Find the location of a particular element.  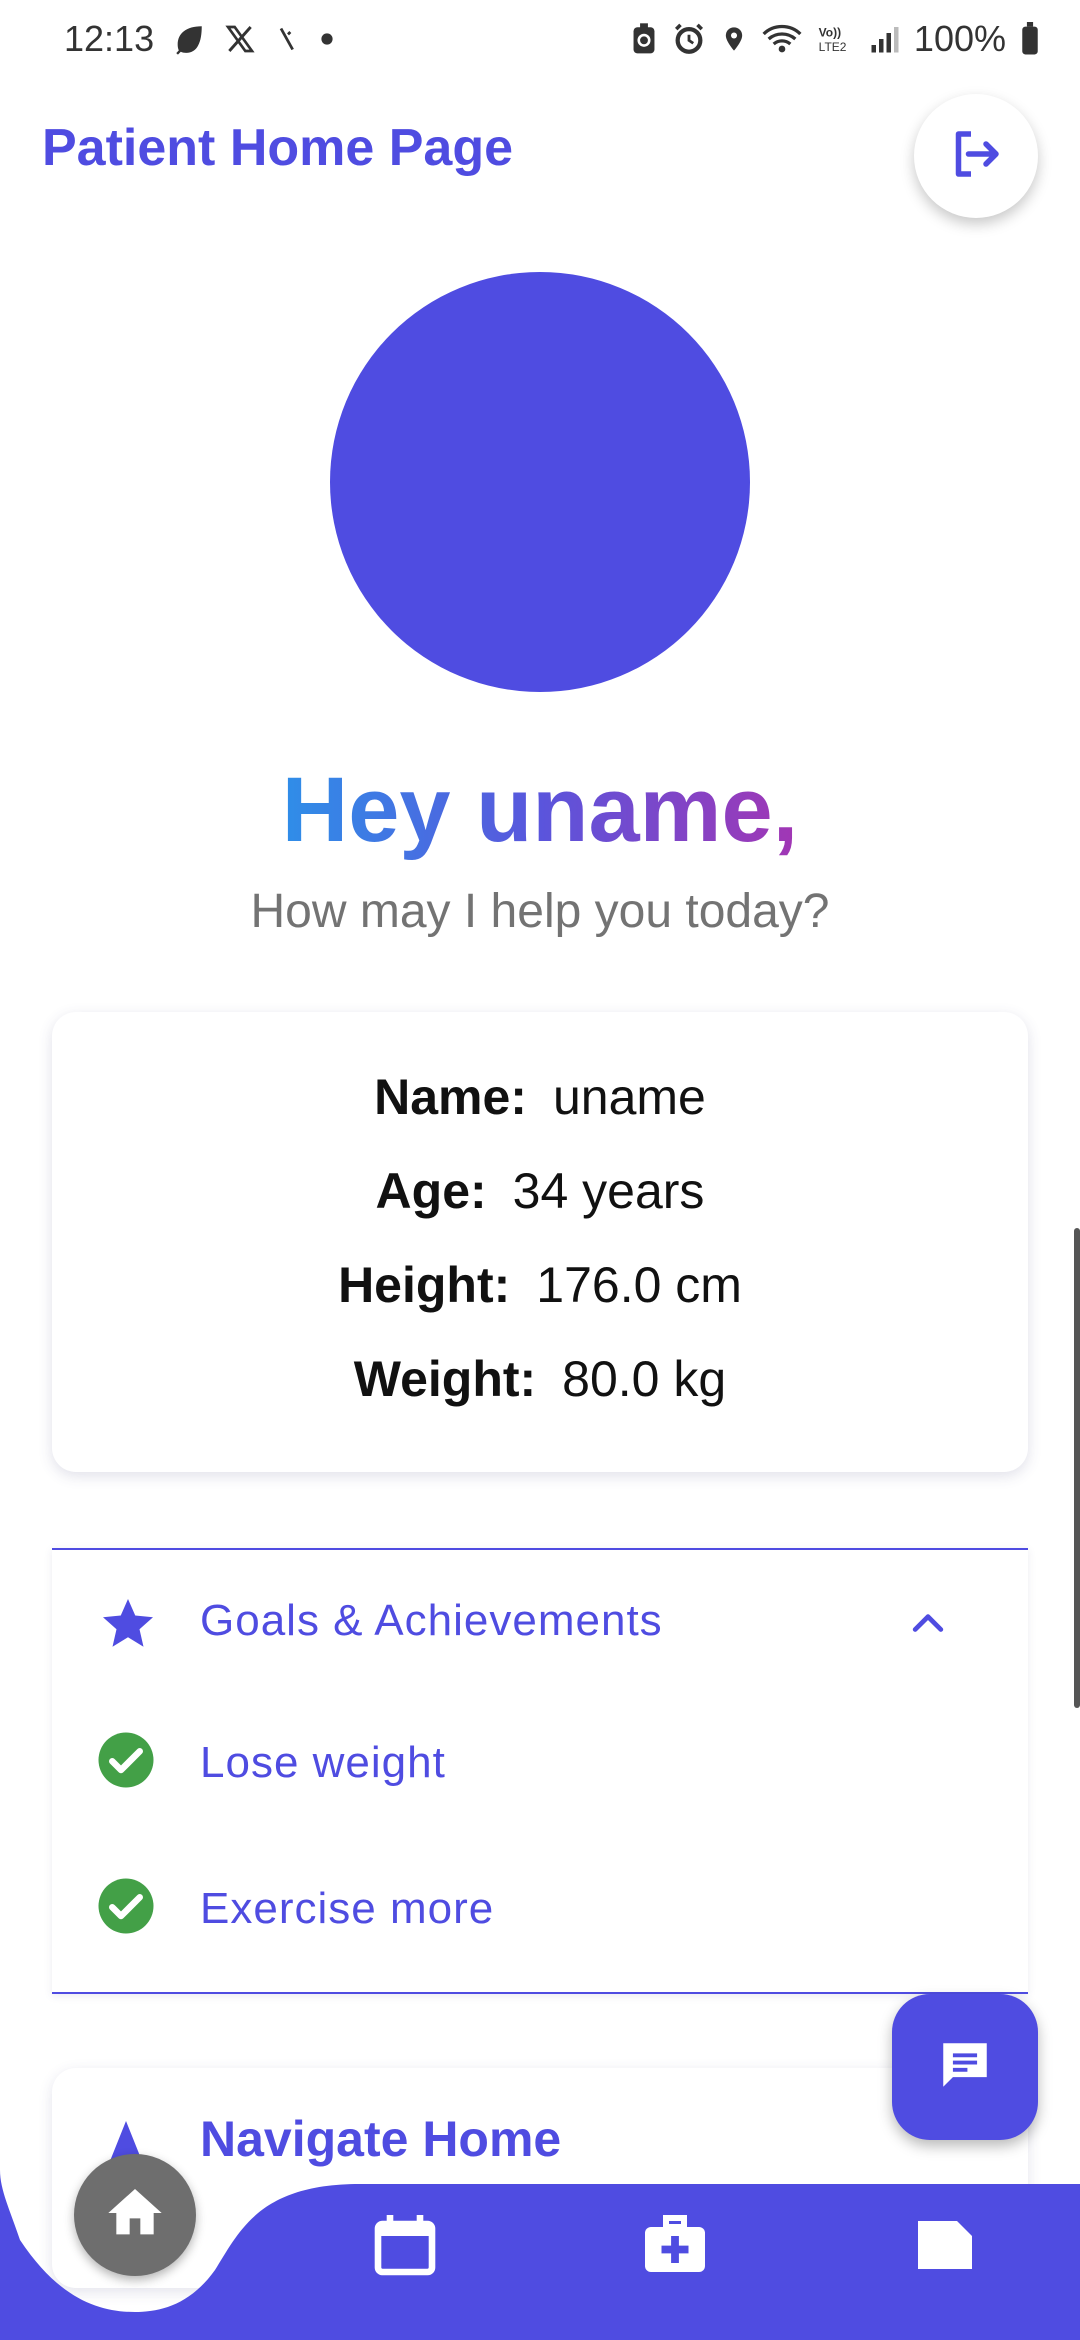

weight-row: Weight: 80.0 kg is located at coordinates (540, 1379).